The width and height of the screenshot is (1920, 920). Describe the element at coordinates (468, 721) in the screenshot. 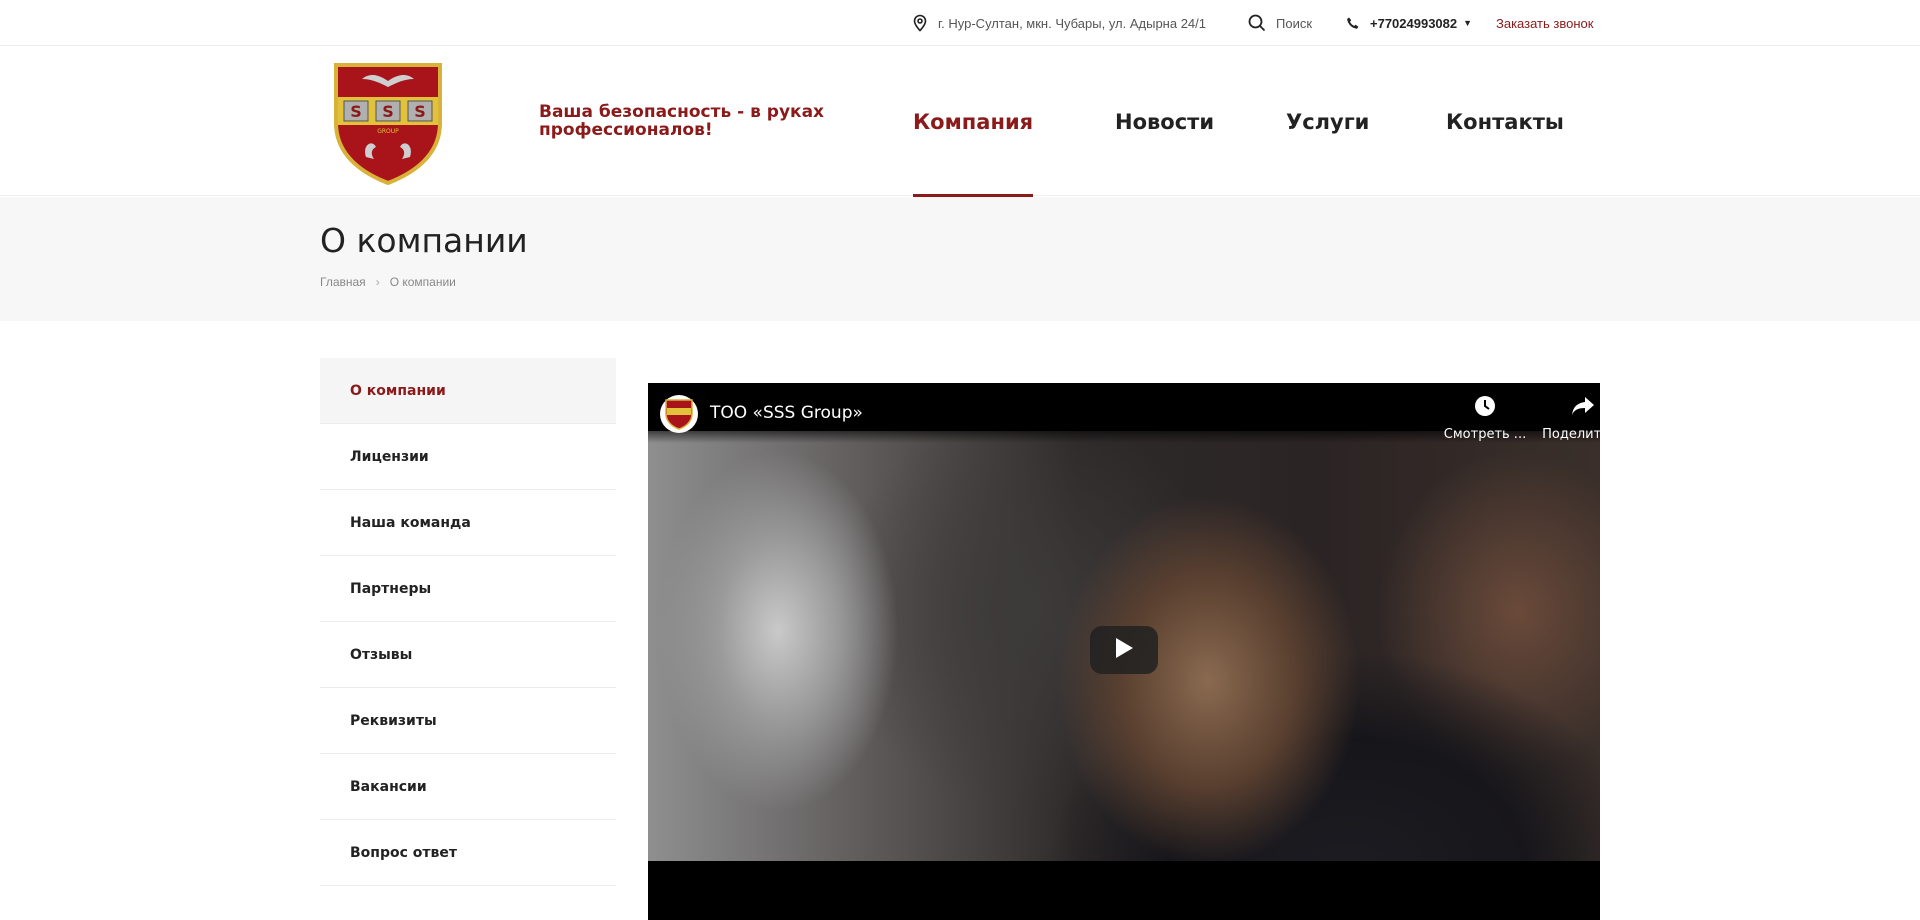

I see `sidebar-item-requisites: Реквизиты` at that location.